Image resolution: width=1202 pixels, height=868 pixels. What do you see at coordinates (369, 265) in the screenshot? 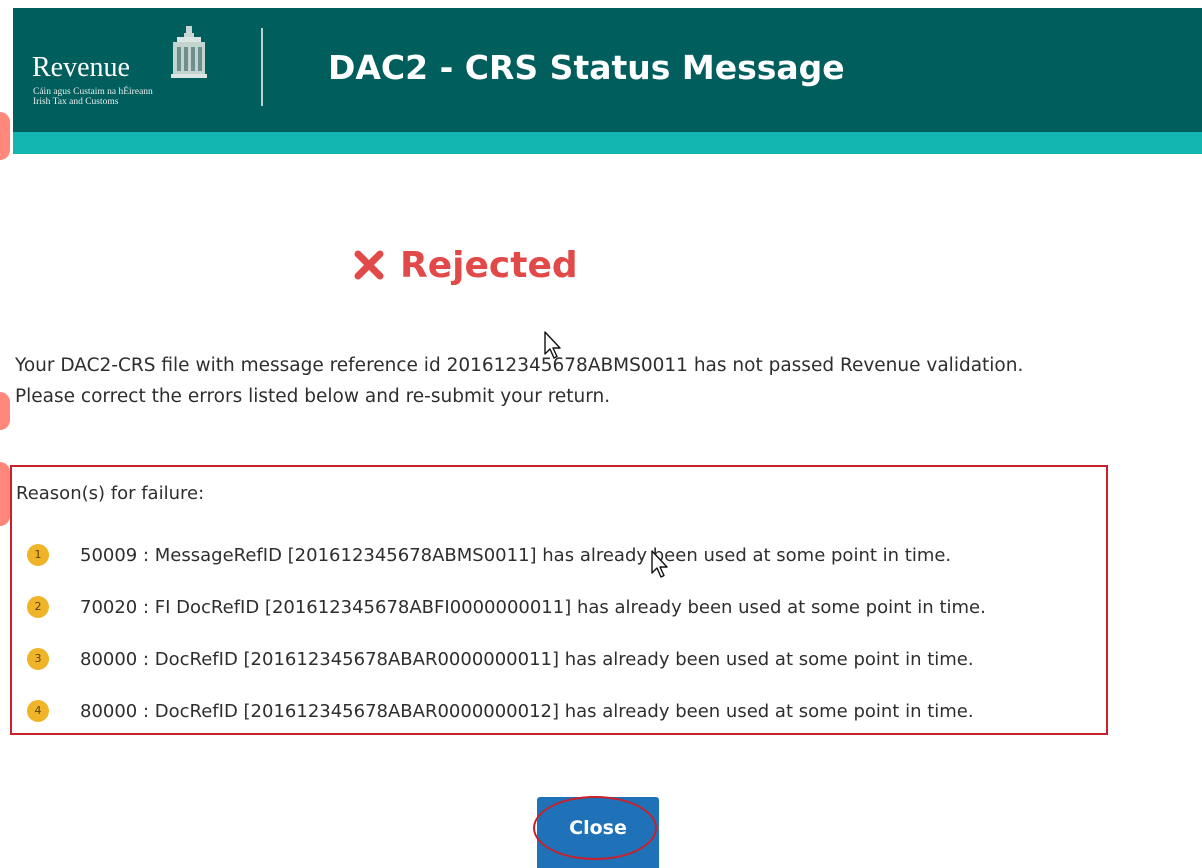
I see `x-icon` at bounding box center [369, 265].